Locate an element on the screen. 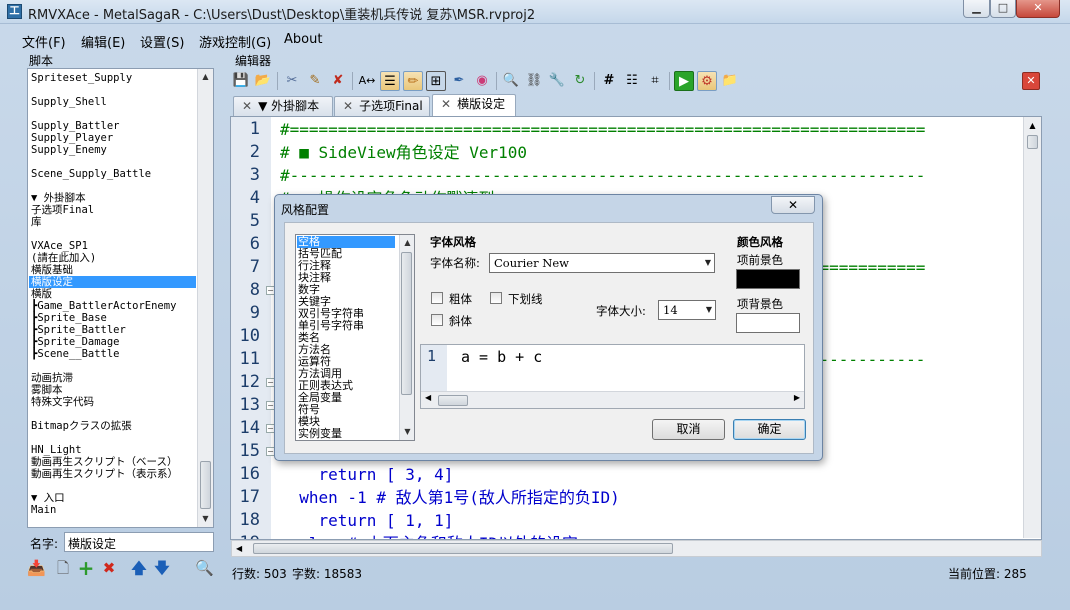  script-list-item: ┣Game_BattlerActorEnemy is located at coordinates (103, 306).